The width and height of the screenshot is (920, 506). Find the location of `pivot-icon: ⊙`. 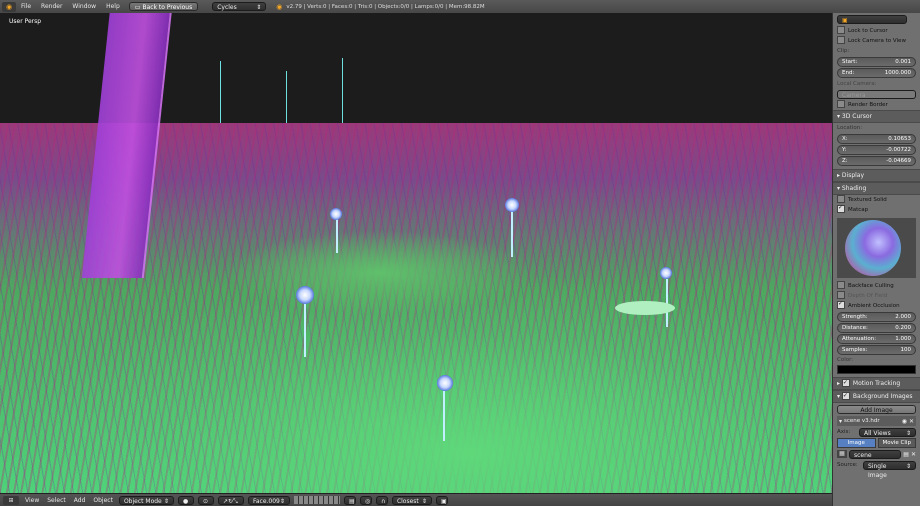

pivot-icon: ⊙ is located at coordinates (205, 501).